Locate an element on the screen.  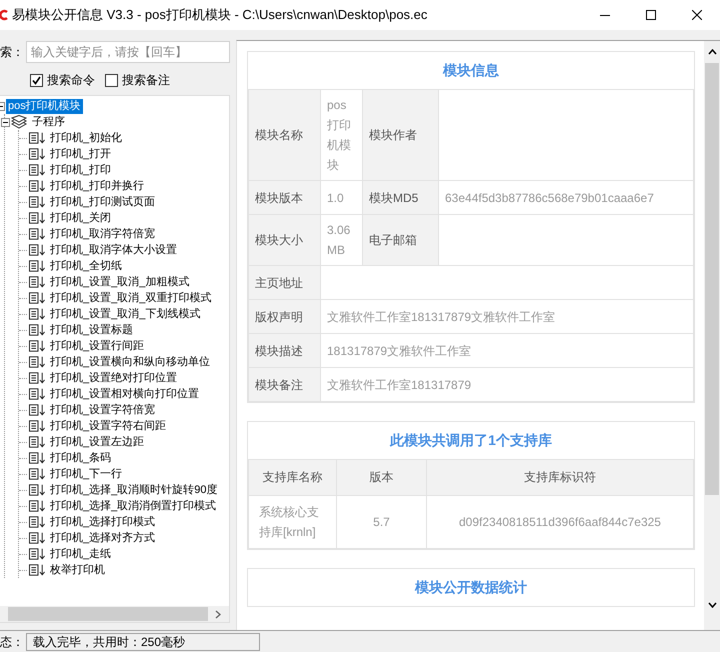
checkbox: 搜索命令 is located at coordinates (62, 80).